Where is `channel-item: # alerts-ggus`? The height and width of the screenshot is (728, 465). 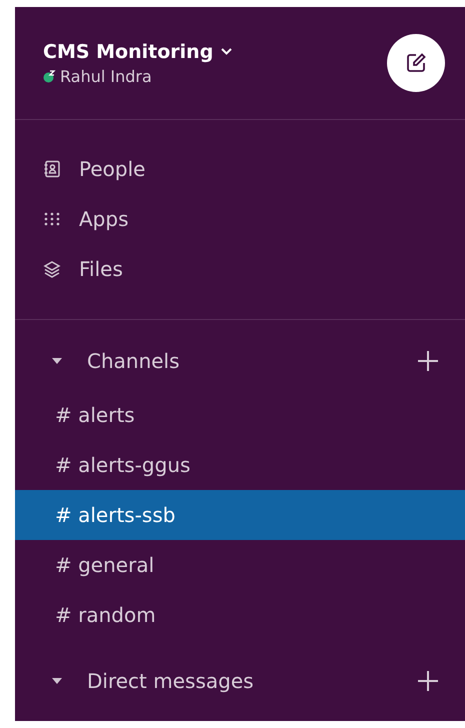
channel-item: # alerts-ggus is located at coordinates (240, 465).